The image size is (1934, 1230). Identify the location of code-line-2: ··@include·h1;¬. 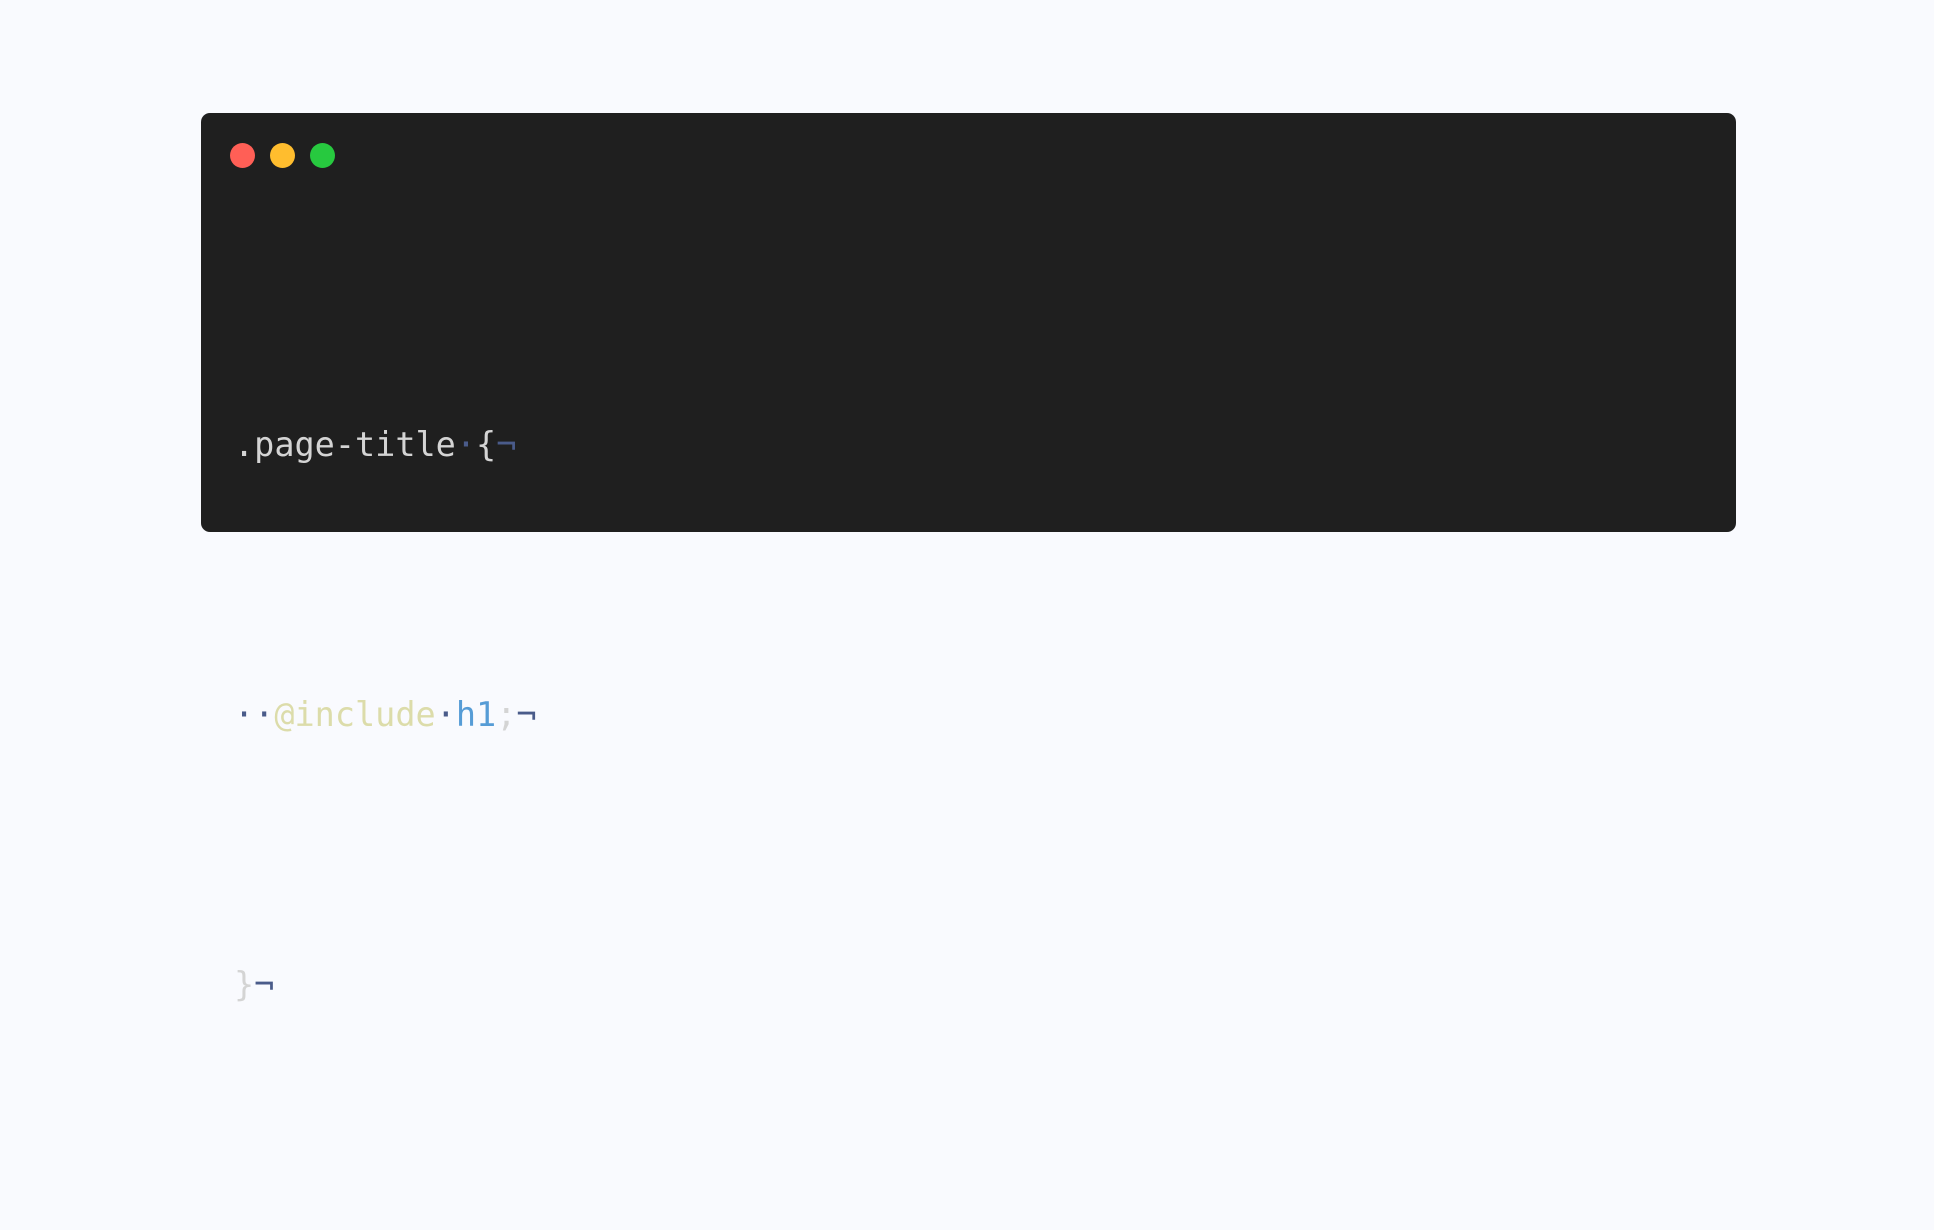
(385, 735).